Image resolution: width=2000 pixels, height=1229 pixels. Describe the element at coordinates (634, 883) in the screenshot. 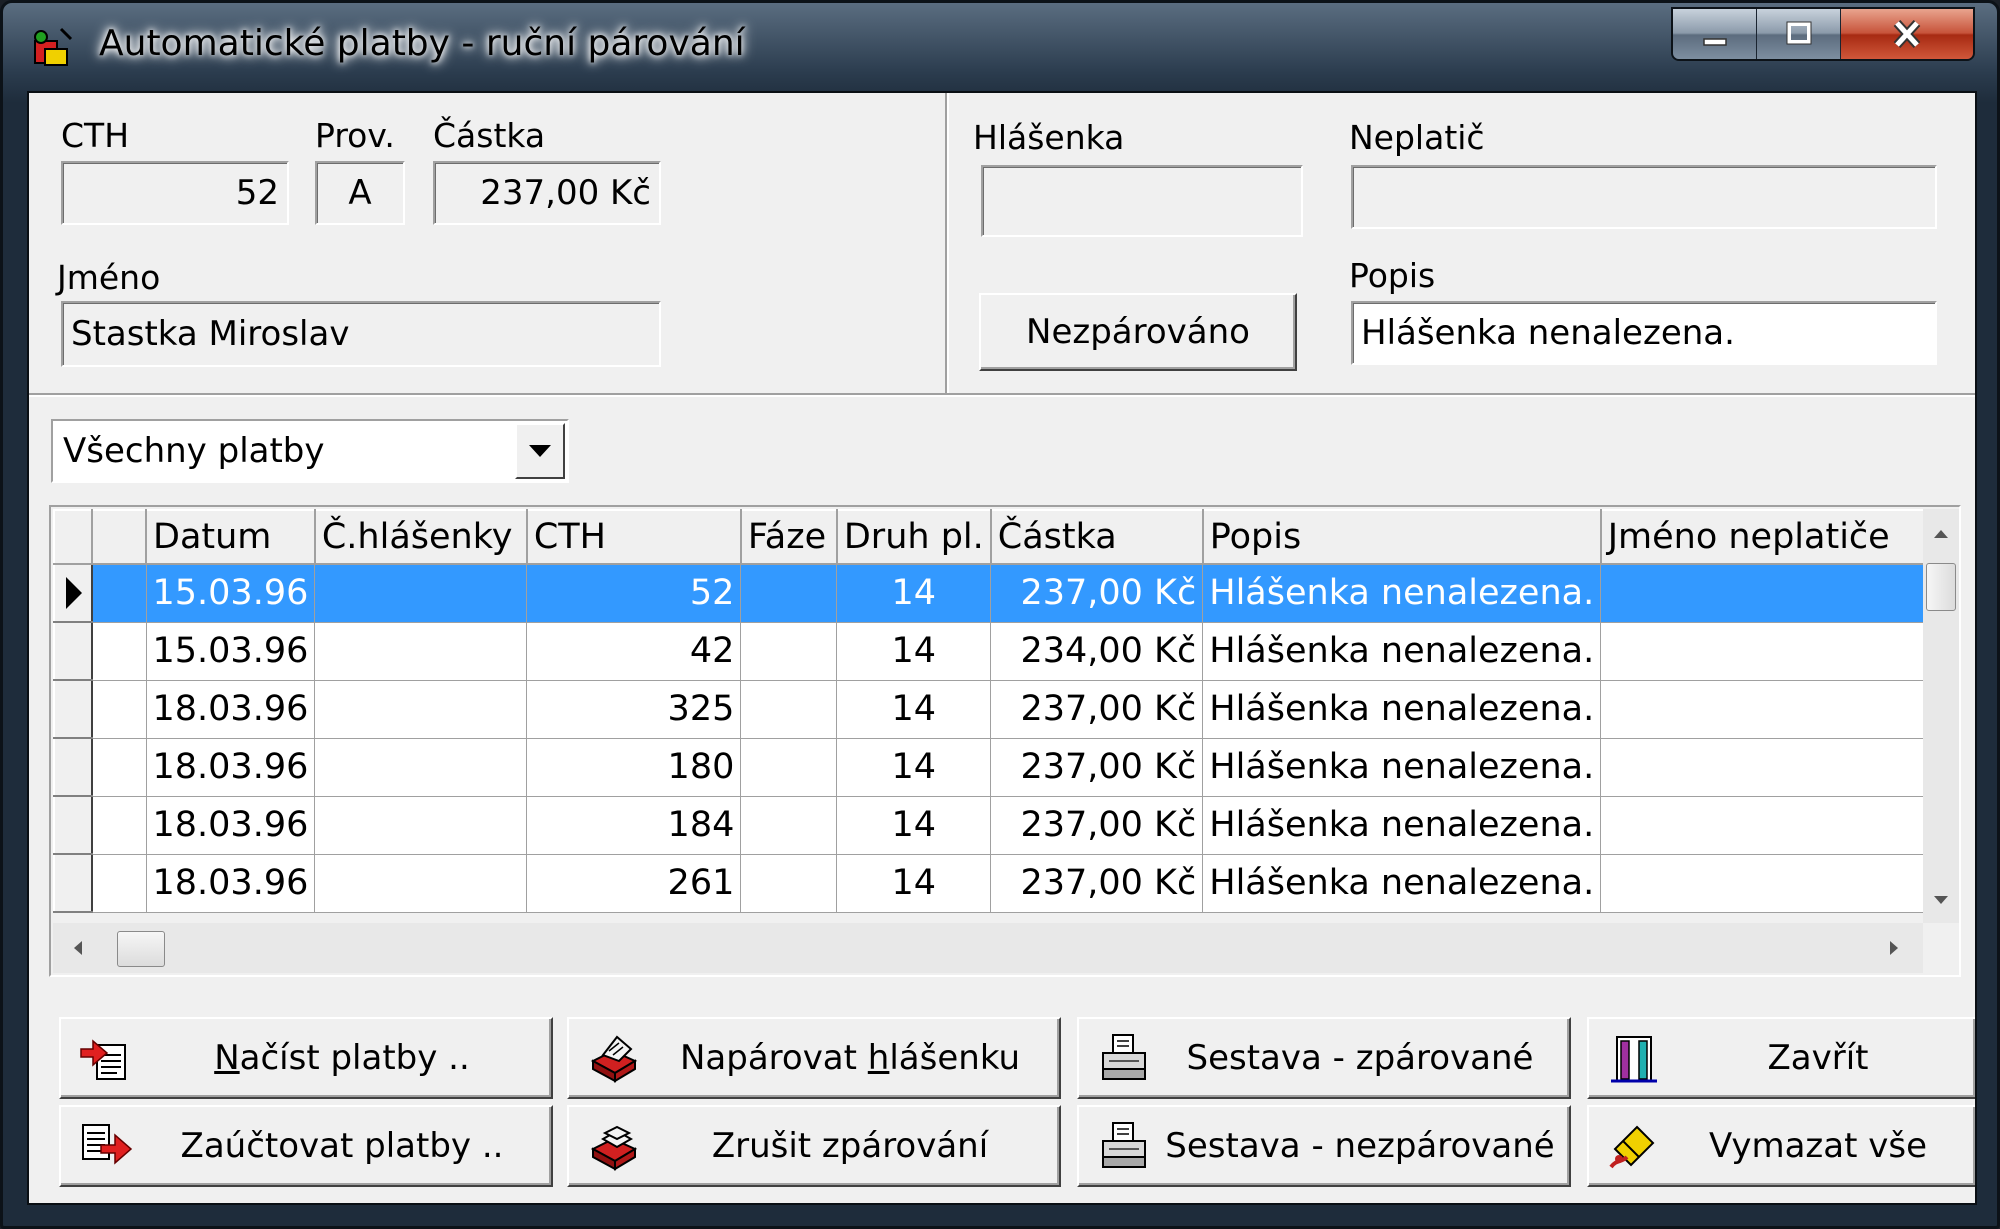

I see `cell-cth: 261` at that location.